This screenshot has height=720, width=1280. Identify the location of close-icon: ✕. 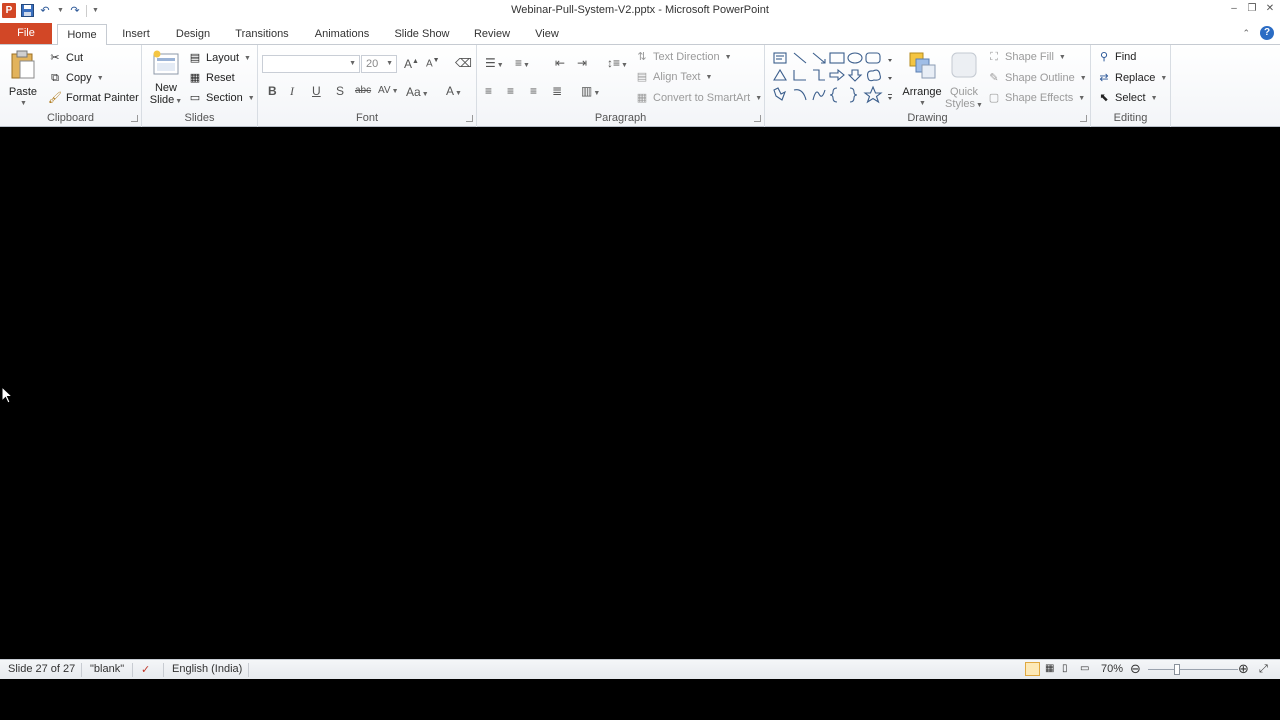
(1270, 9).